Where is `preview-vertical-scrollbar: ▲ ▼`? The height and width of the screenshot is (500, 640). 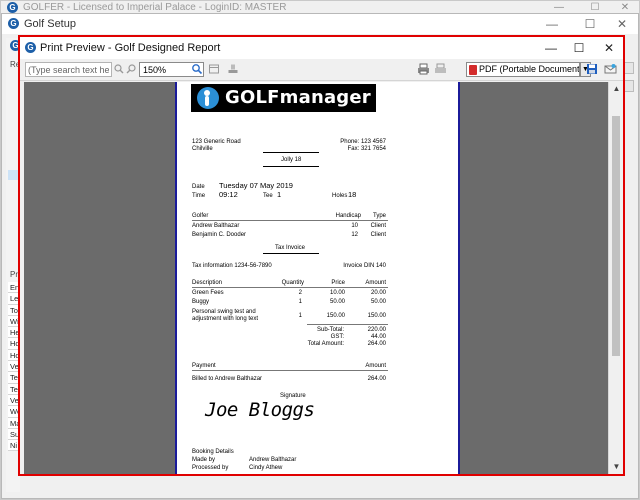
preview-vertical-scrollbar: ▲ ▼ is located at coordinates (615, 278).